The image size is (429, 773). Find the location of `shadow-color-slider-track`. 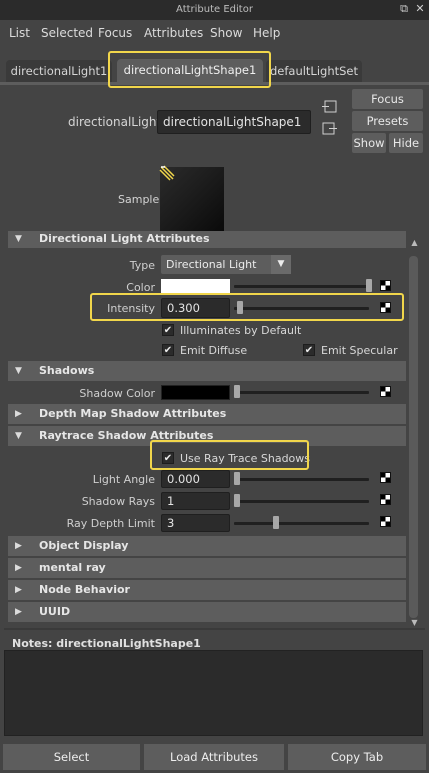

shadow-color-slider-track is located at coordinates (301, 392).